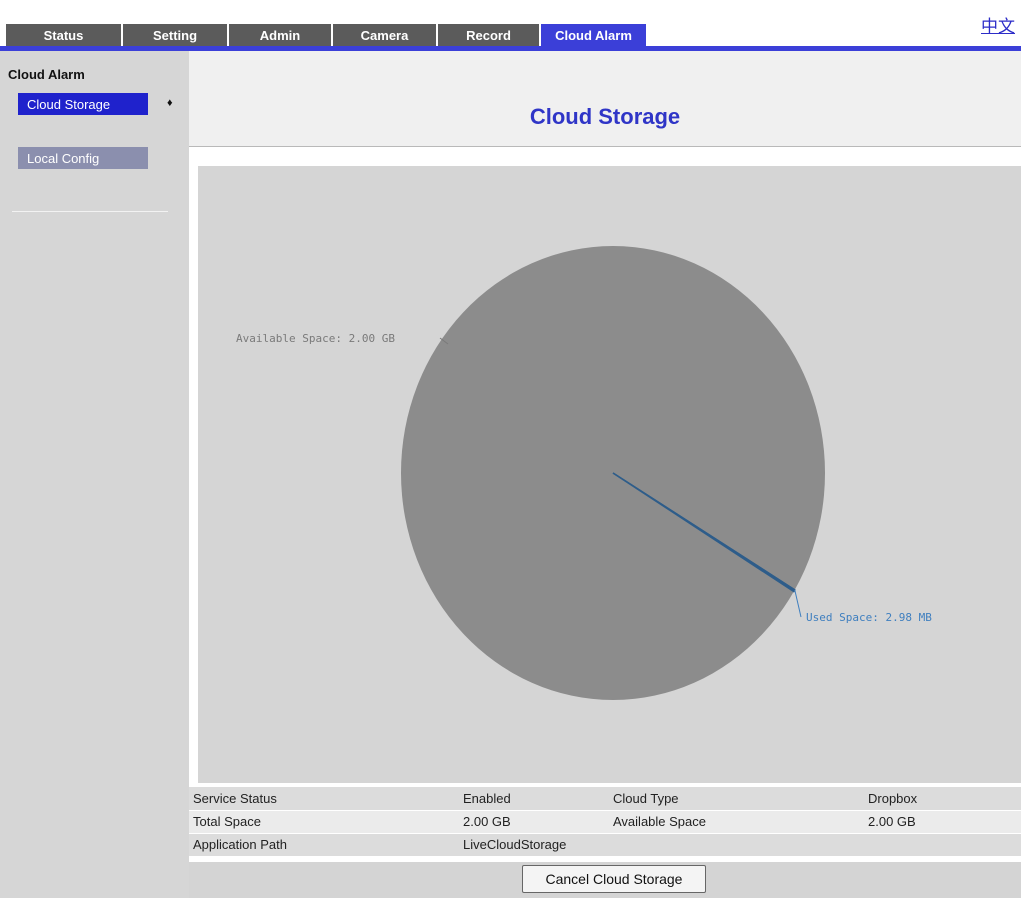 The width and height of the screenshot is (1021, 898). Describe the element at coordinates (869, 617) in the screenshot. I see `used-space-label: Used Space: 2.98 MB` at that location.